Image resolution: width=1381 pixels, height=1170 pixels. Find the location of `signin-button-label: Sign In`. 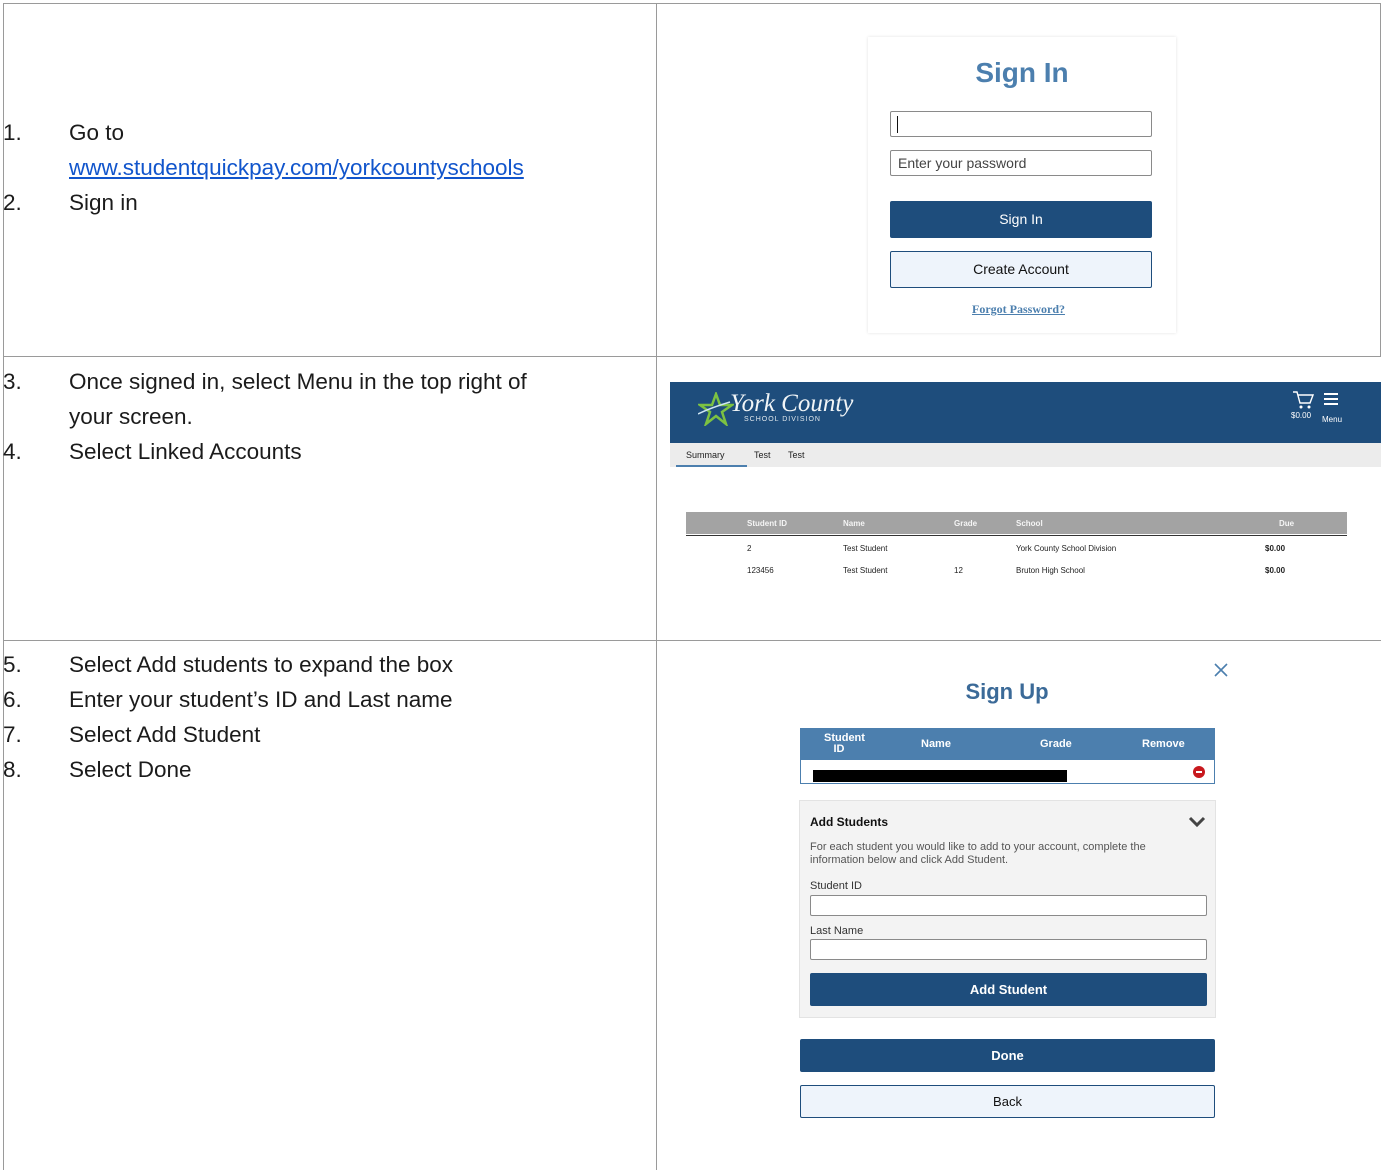

signin-button-label: Sign In is located at coordinates (1021, 219).